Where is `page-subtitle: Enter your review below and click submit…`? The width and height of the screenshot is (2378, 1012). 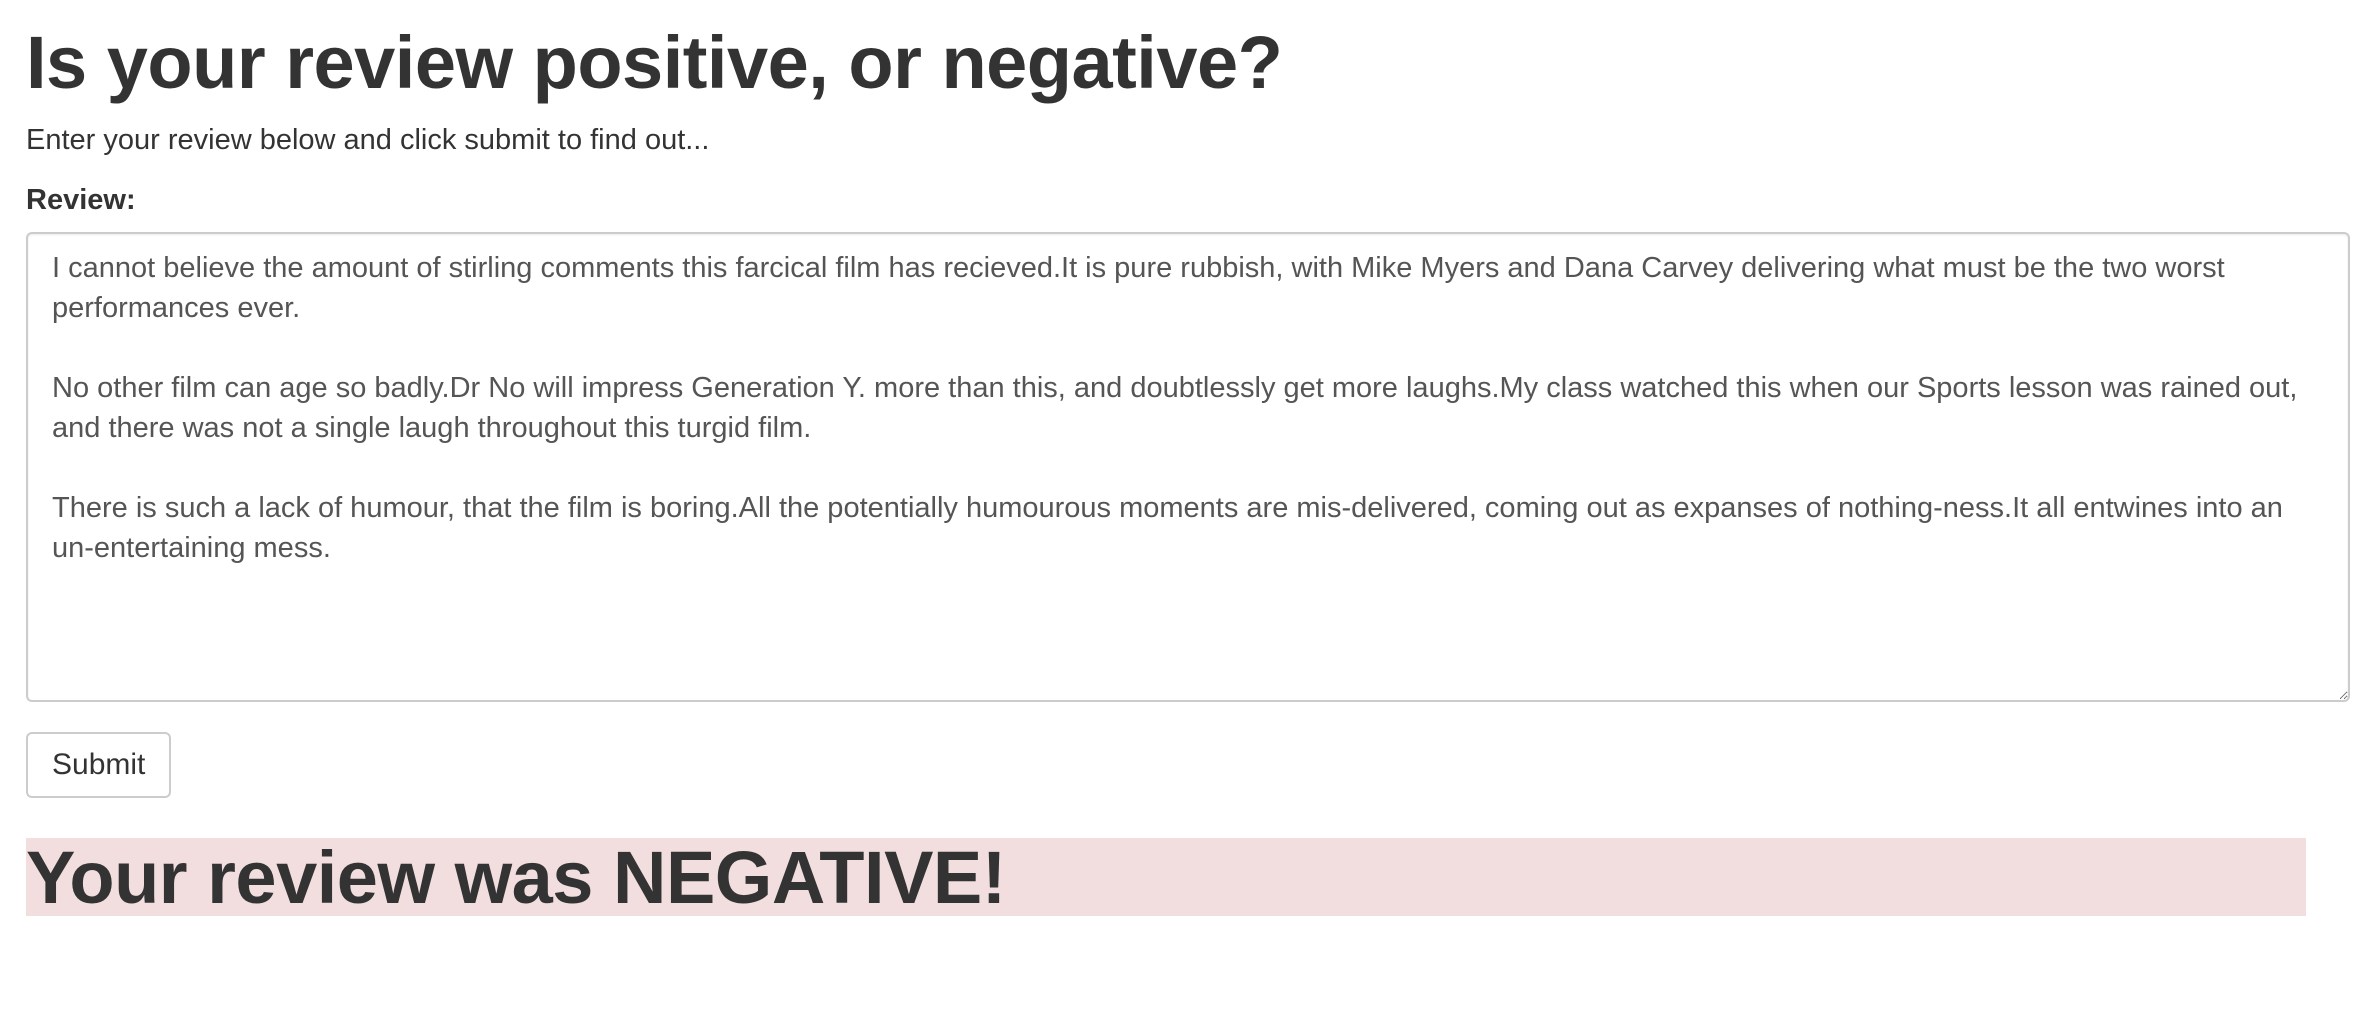
page-subtitle: Enter your review below and click submit… is located at coordinates (368, 140).